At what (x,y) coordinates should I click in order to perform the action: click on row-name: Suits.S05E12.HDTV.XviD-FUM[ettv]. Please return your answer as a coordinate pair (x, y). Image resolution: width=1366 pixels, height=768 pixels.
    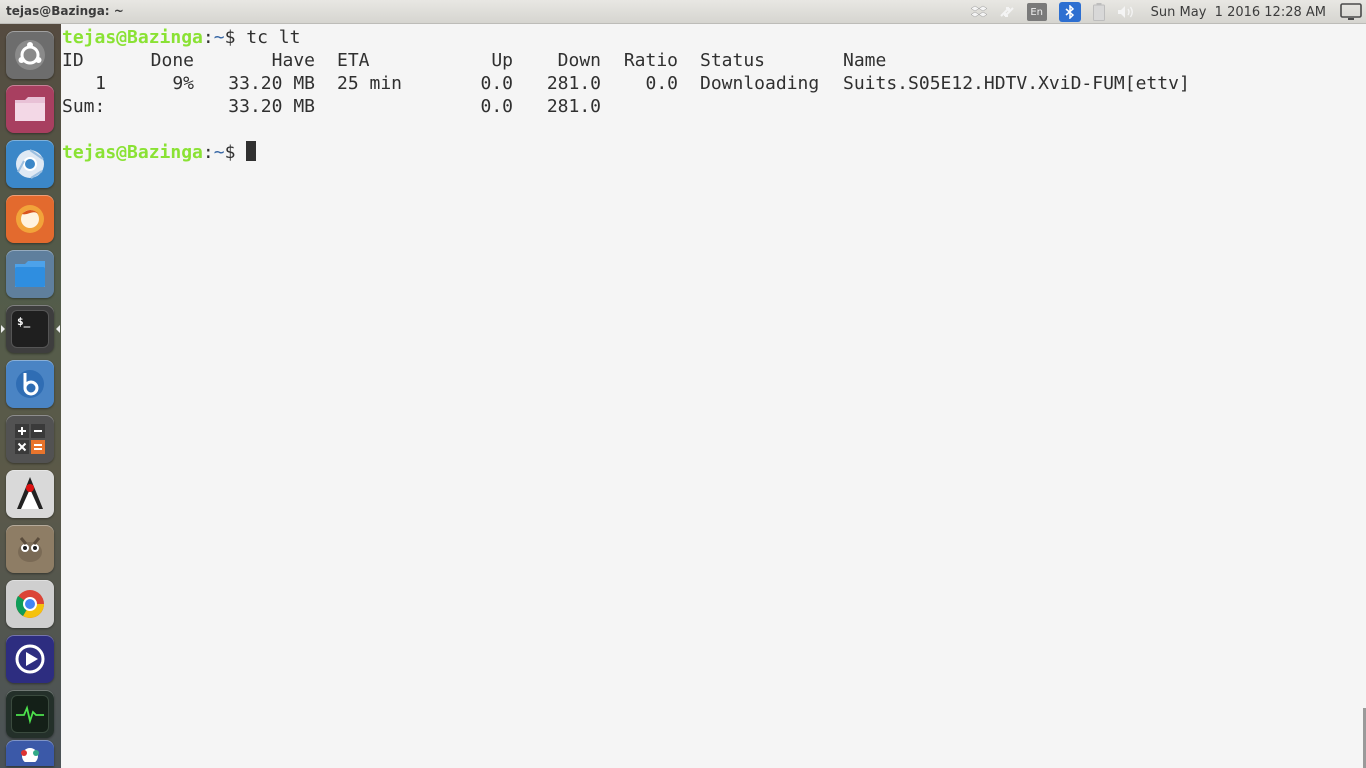
    Looking at the image, I should click on (1016, 83).